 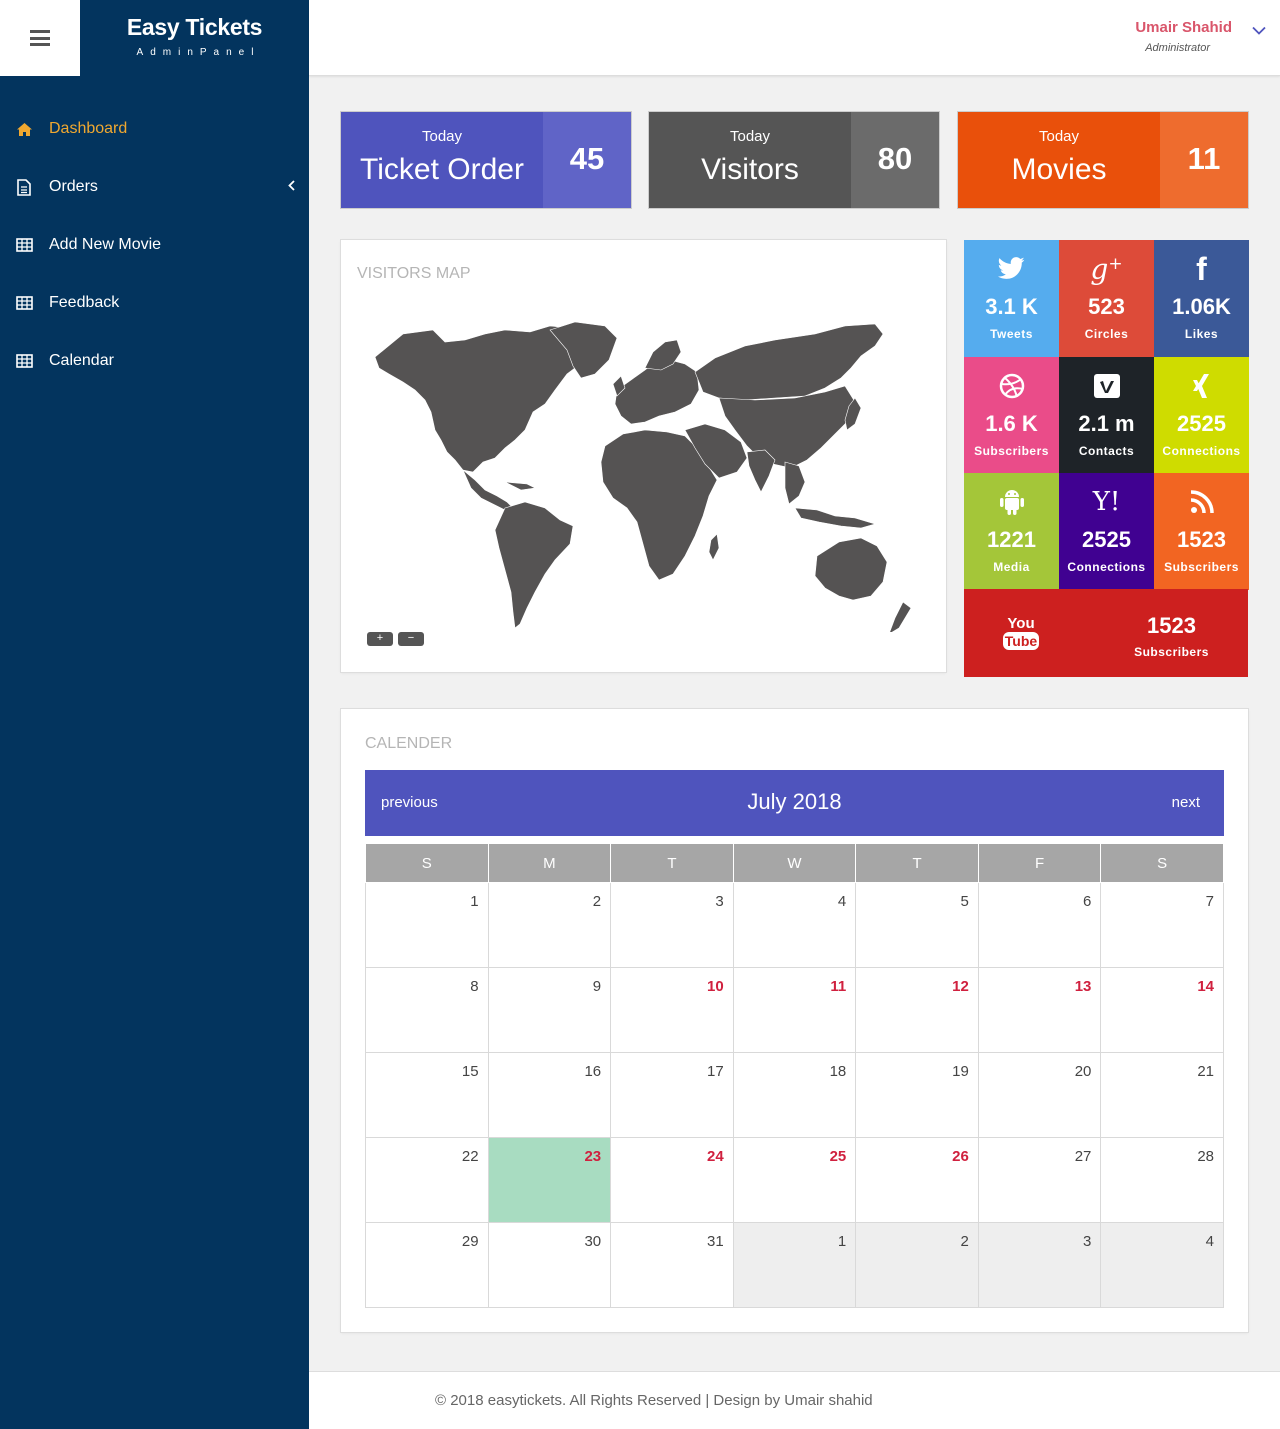 I want to click on calendar-day: 13, so click(x=1039, y=1010).